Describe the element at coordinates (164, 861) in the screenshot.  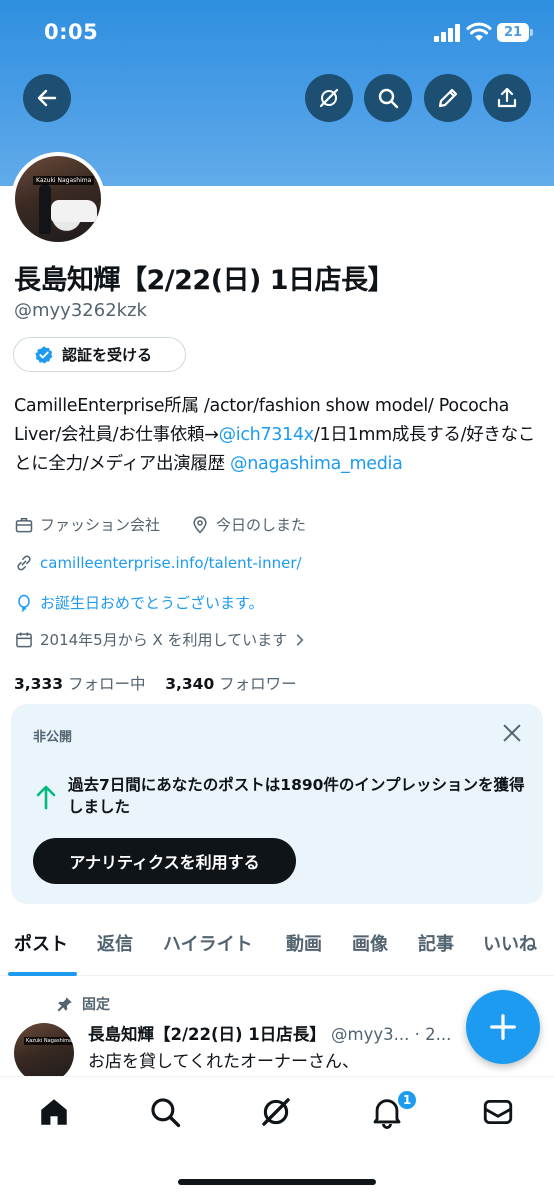
I see `use-analytics-button: アナリティクスを利用する` at that location.